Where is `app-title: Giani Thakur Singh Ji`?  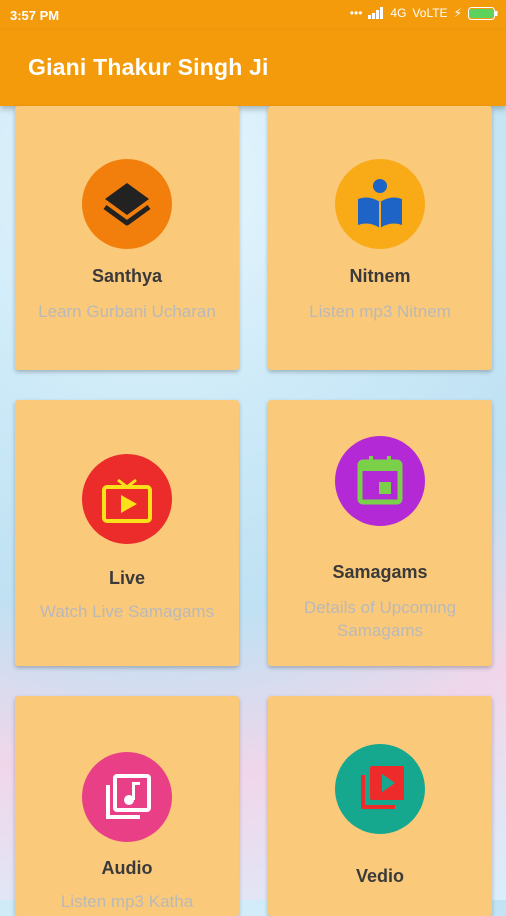 app-title: Giani Thakur Singh Ji is located at coordinates (148, 67).